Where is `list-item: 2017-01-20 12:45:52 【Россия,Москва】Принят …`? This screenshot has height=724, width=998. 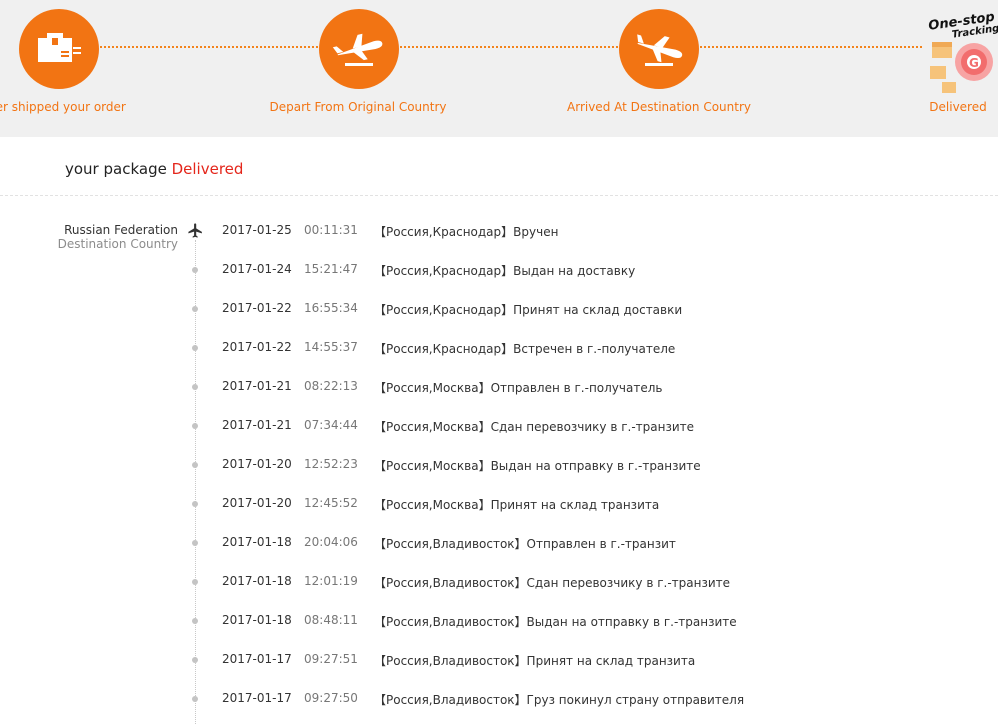 list-item: 2017-01-20 12:45:52 【Россия,Москва】Принят … is located at coordinates (499, 503).